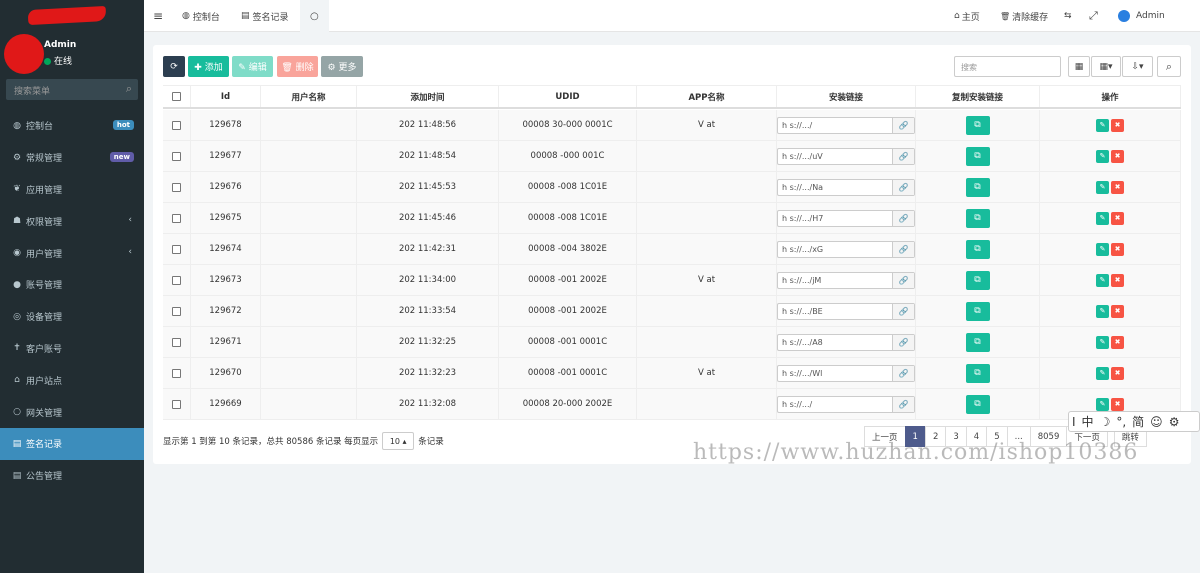 The image size is (1200, 573). Describe the element at coordinates (1007, 66) in the screenshot. I see `table-search-input: 搜索` at that location.